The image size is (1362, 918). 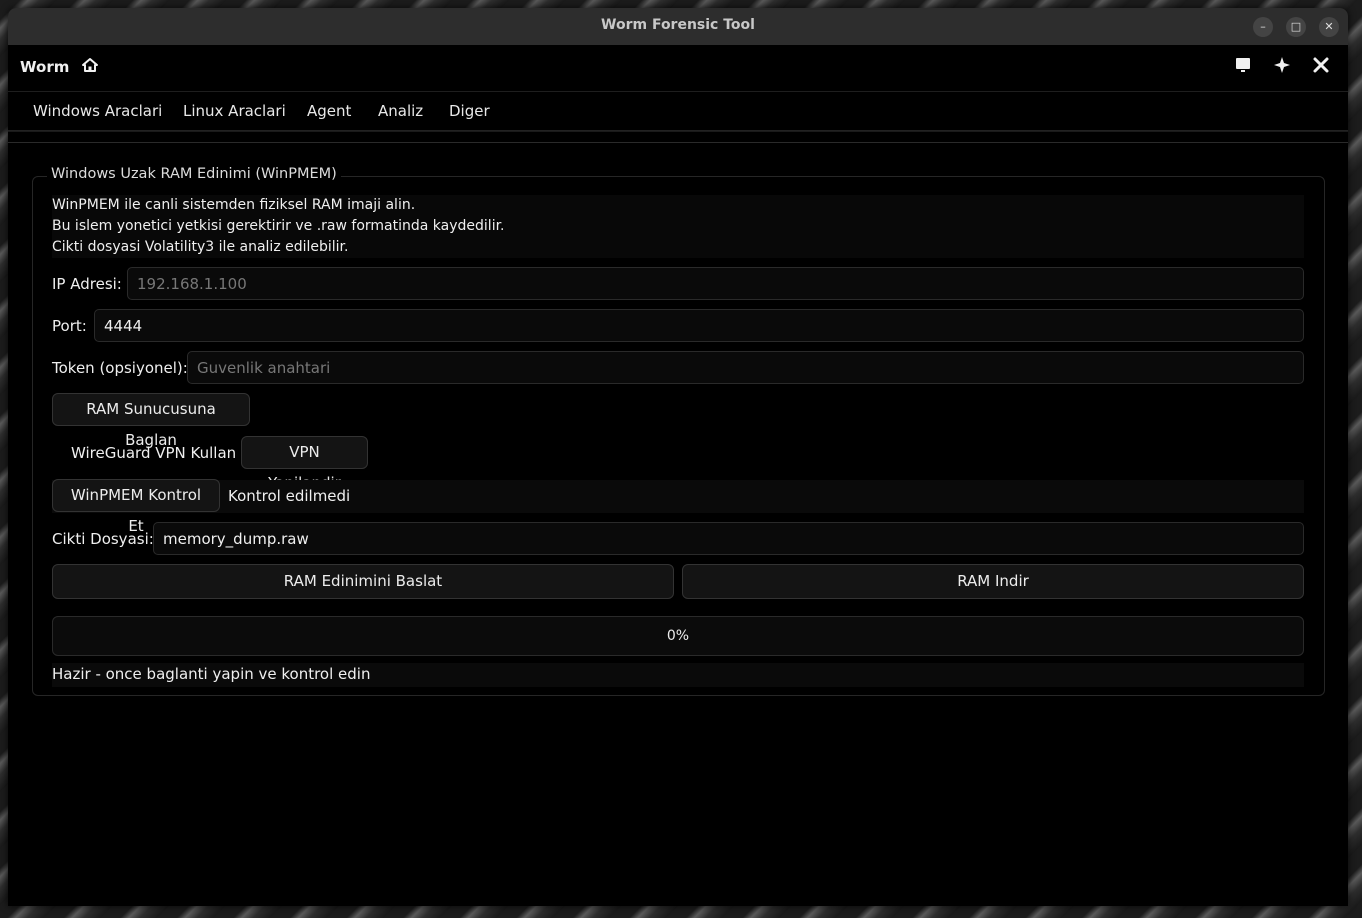 What do you see at coordinates (153, 453) in the screenshot?
I see `vpn-label: WireGuard VPN Kullan` at bounding box center [153, 453].